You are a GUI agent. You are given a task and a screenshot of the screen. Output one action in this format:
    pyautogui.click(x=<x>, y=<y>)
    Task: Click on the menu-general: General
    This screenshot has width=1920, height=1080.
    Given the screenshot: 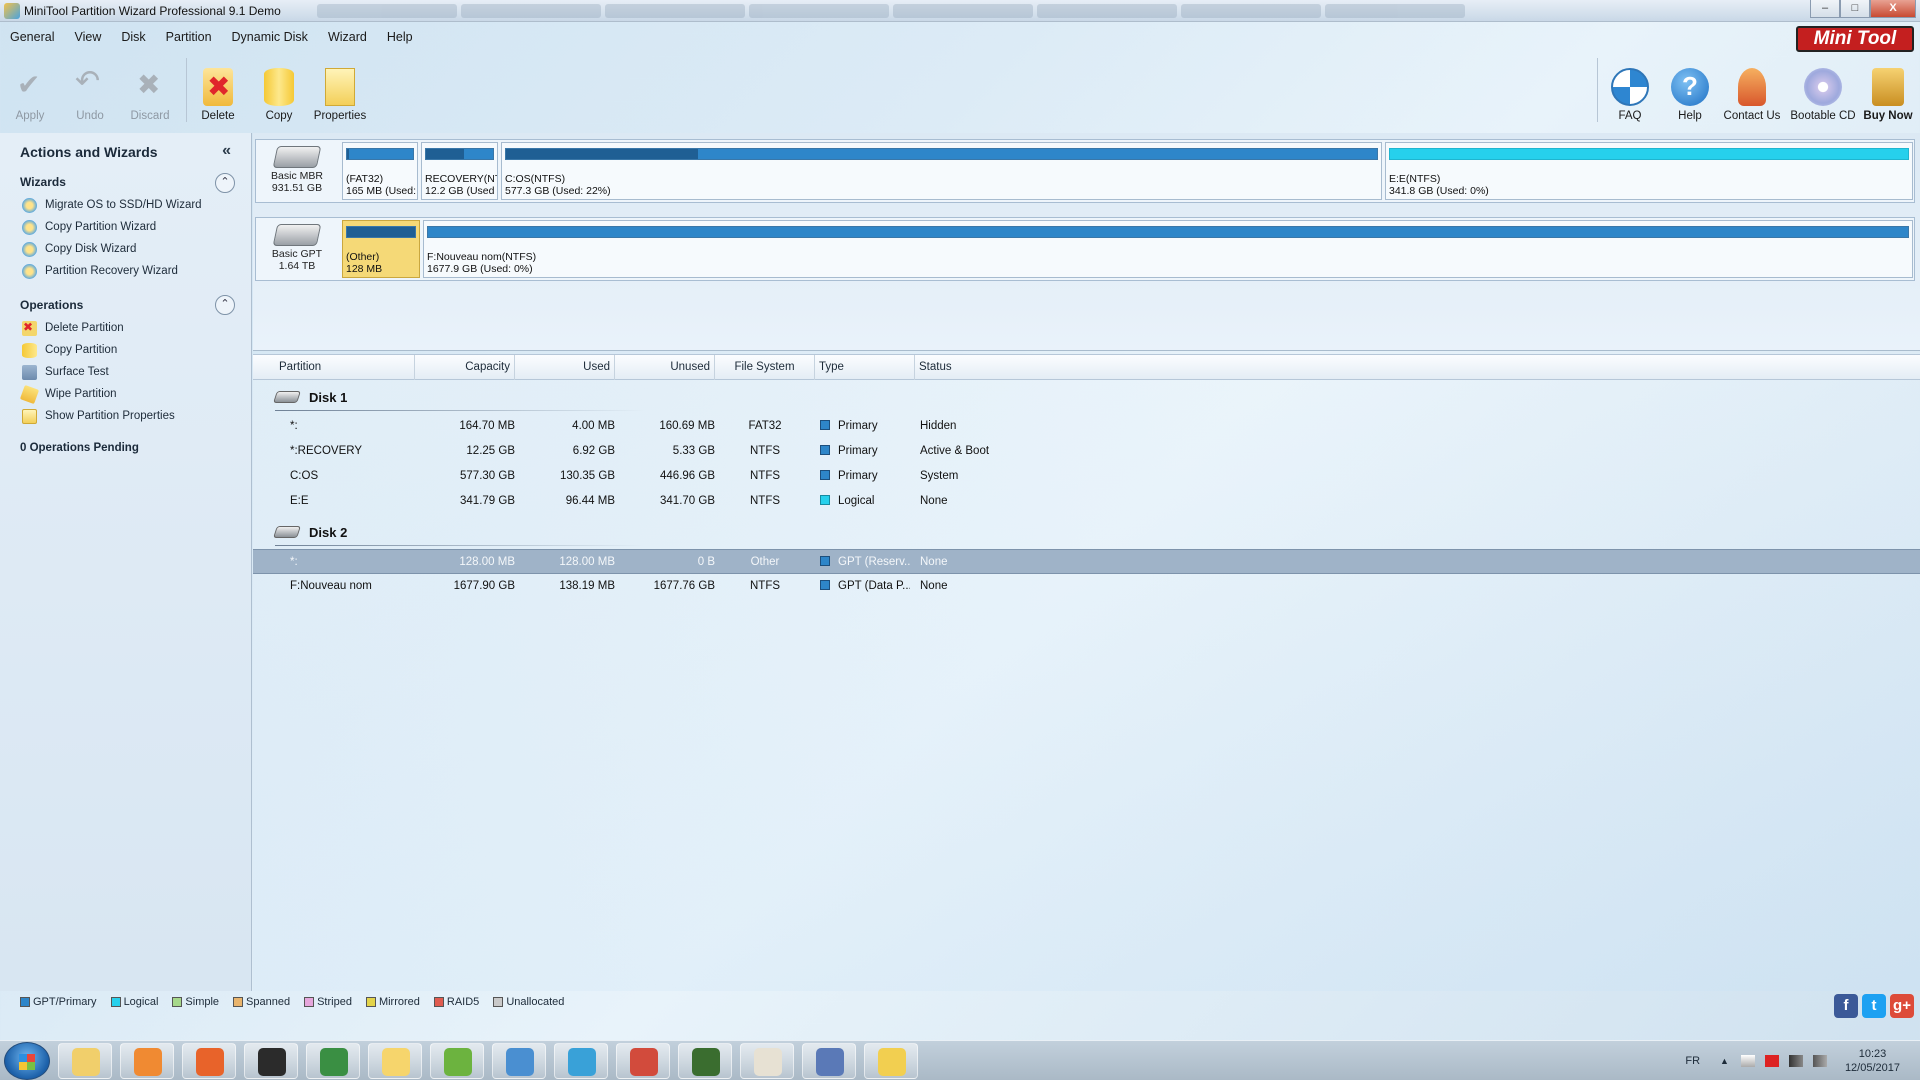 What is the action you would take?
    pyautogui.click(x=32, y=37)
    